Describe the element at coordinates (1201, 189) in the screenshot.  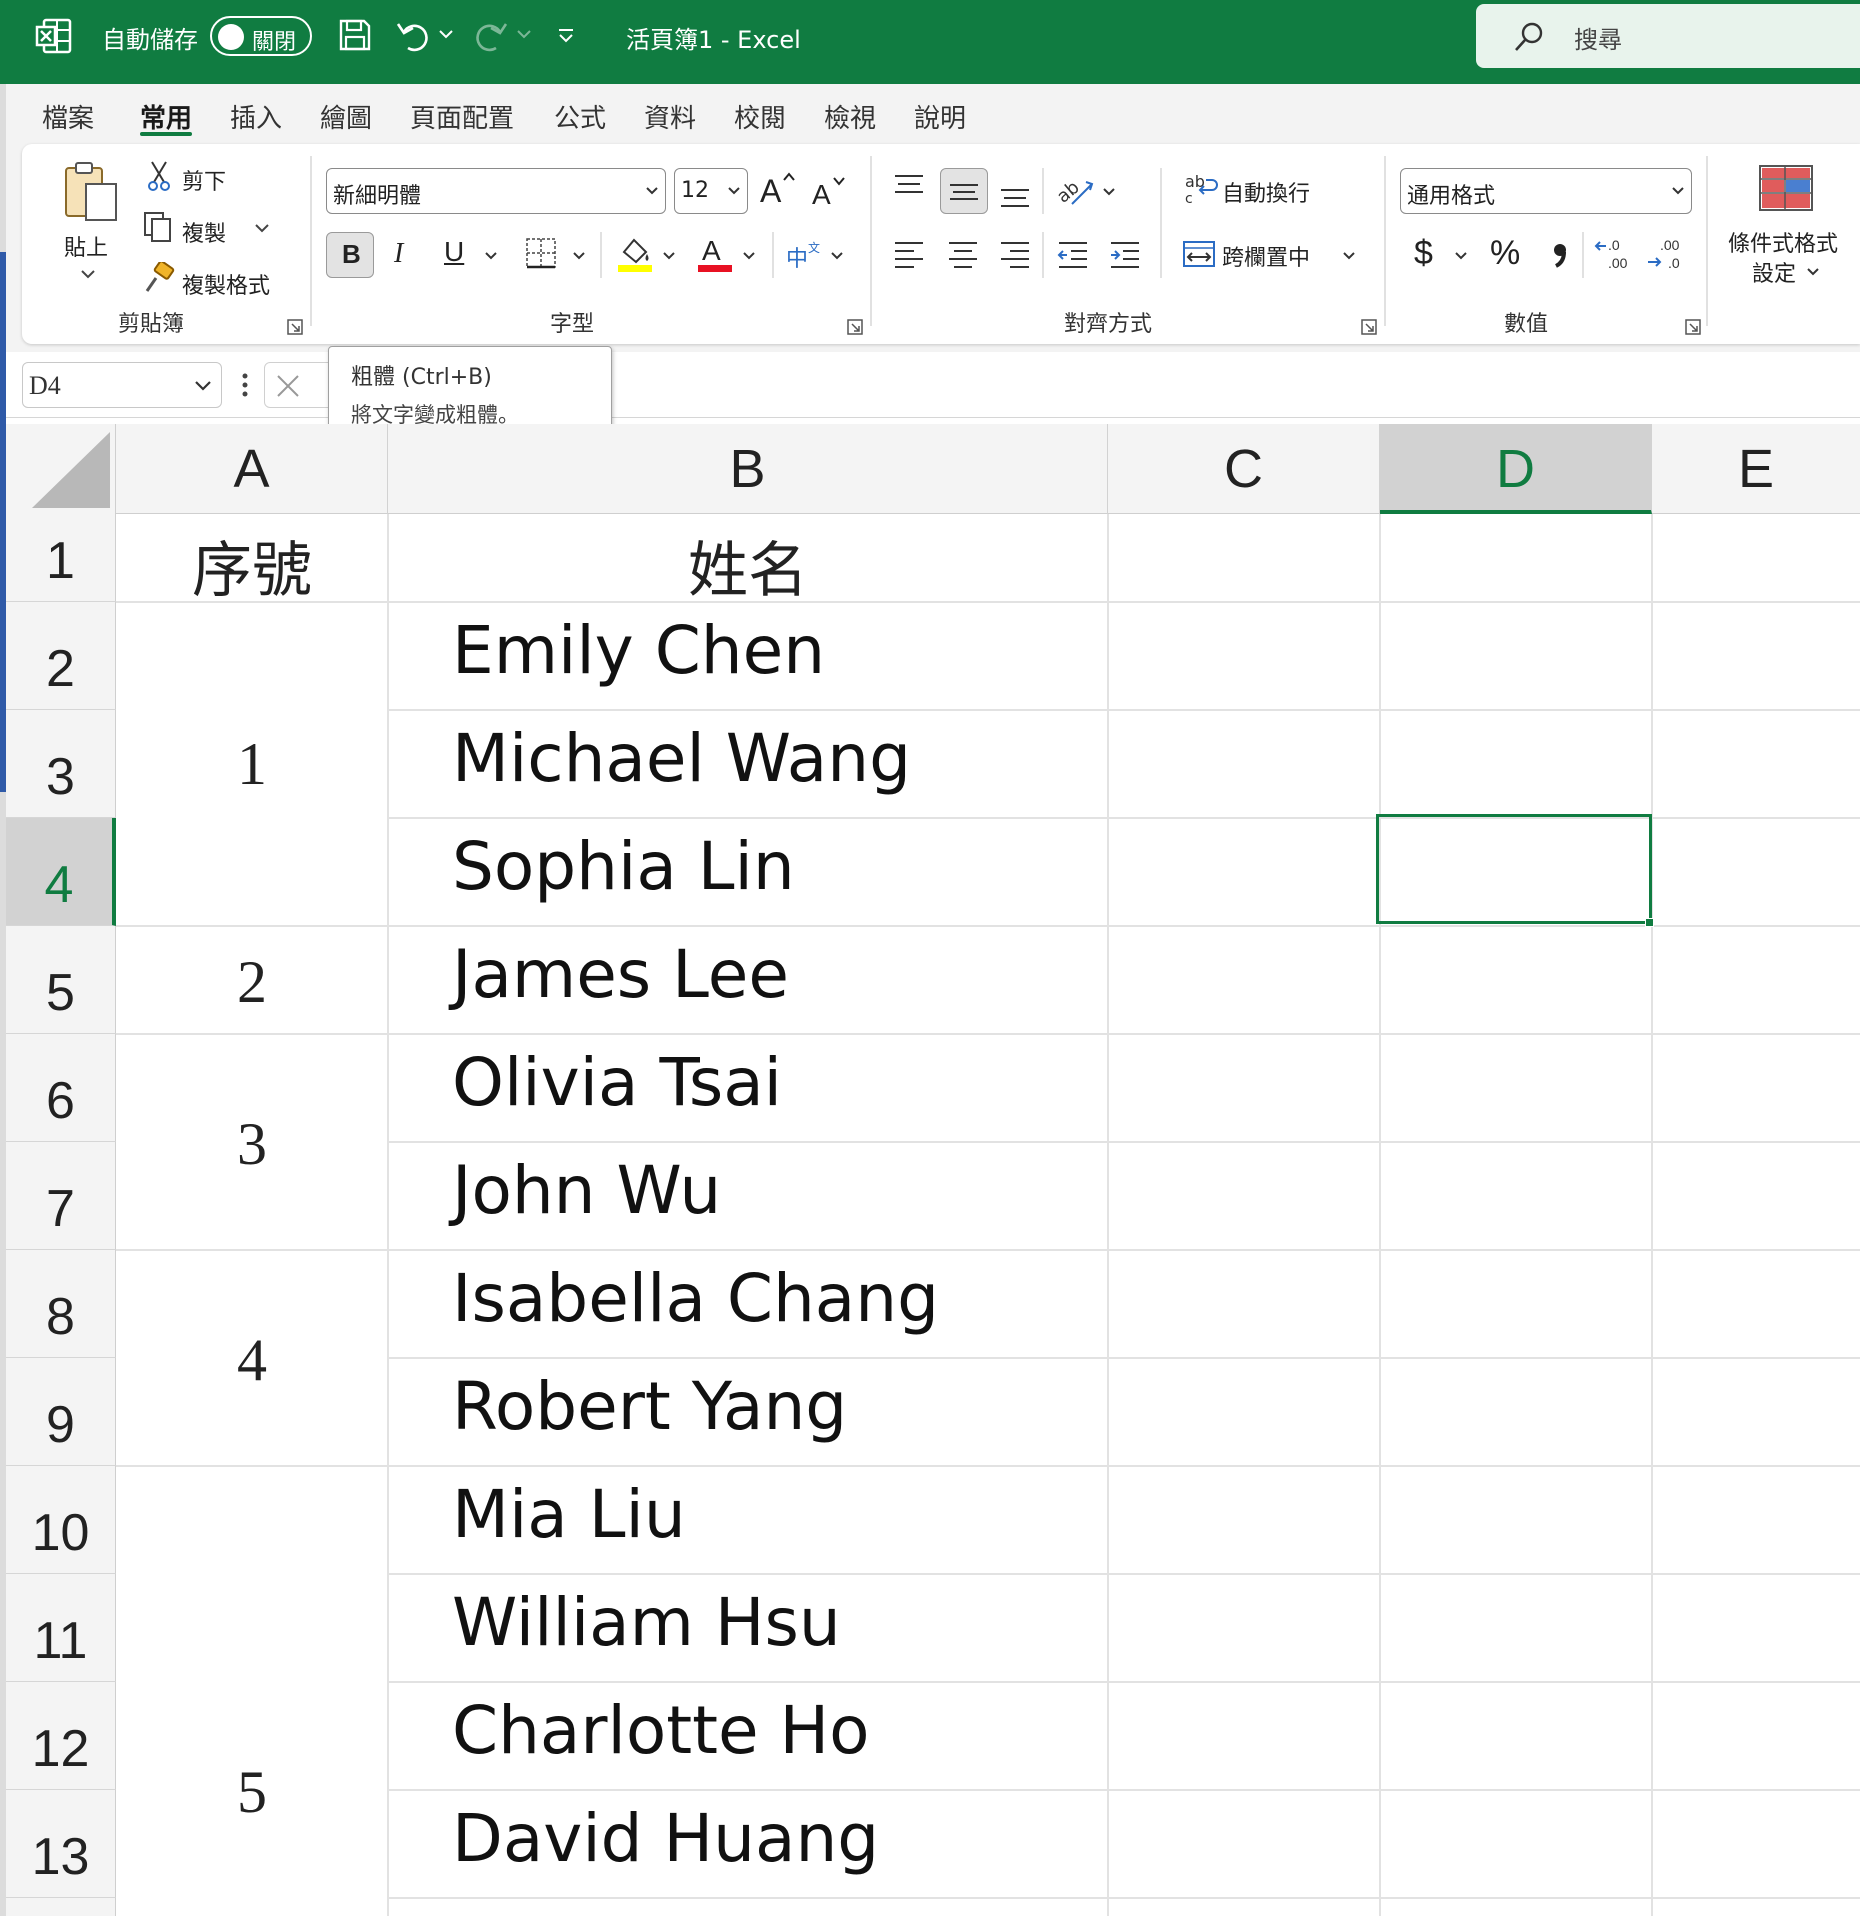
I see `wrap-text-icon: ab c` at that location.